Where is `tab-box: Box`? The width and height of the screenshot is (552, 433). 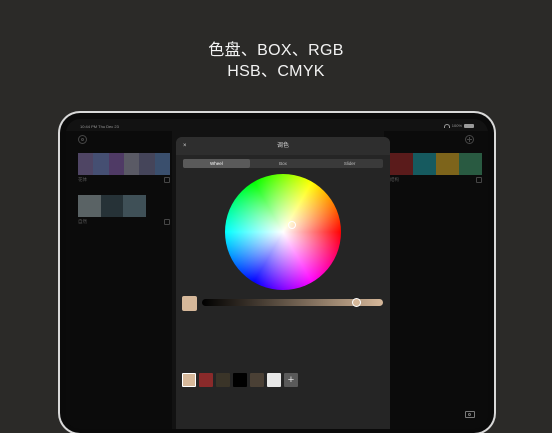 tab-box: Box is located at coordinates (283, 163).